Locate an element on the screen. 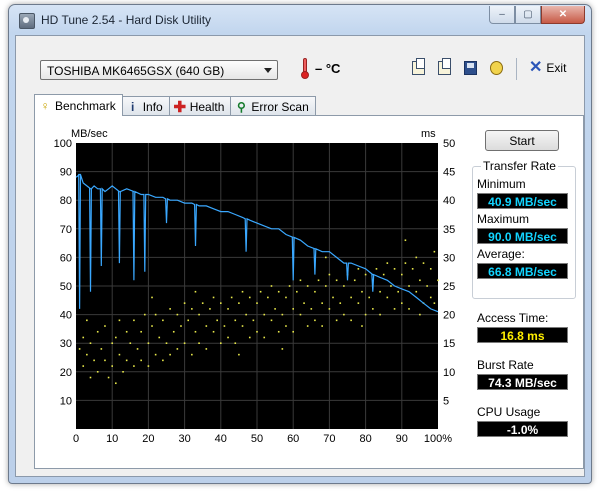 The width and height of the screenshot is (600, 495). y-right-tick-label: 10 is located at coordinates (449, 373).